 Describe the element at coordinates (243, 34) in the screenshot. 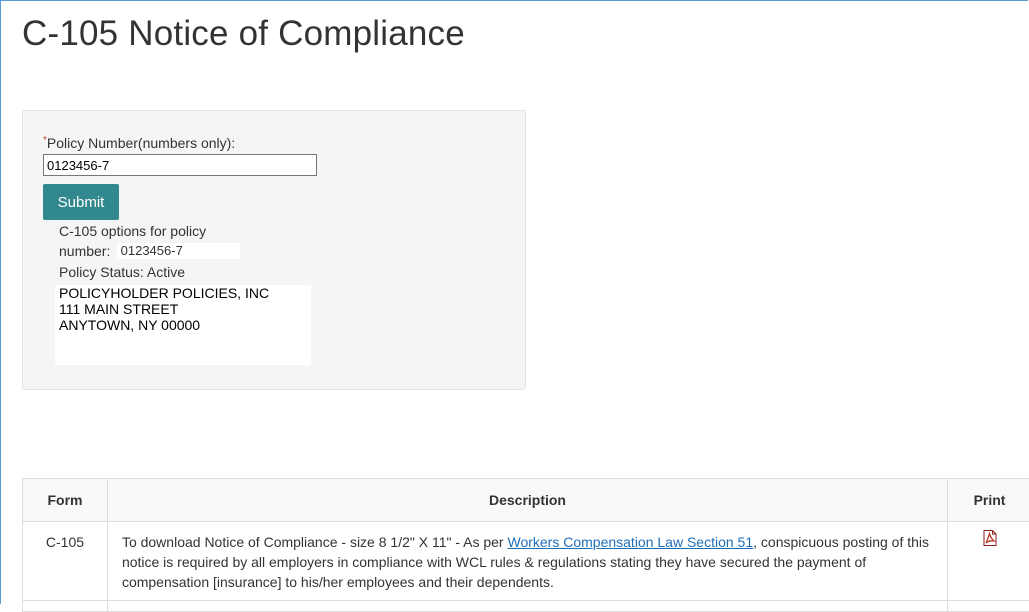

I see `page-title: C-105 Notice of Compliance` at that location.